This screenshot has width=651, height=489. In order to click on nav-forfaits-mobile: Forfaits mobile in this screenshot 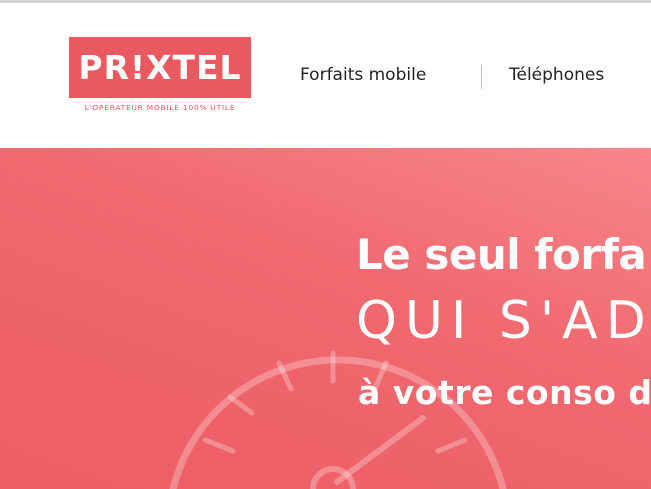, I will do `click(363, 75)`.